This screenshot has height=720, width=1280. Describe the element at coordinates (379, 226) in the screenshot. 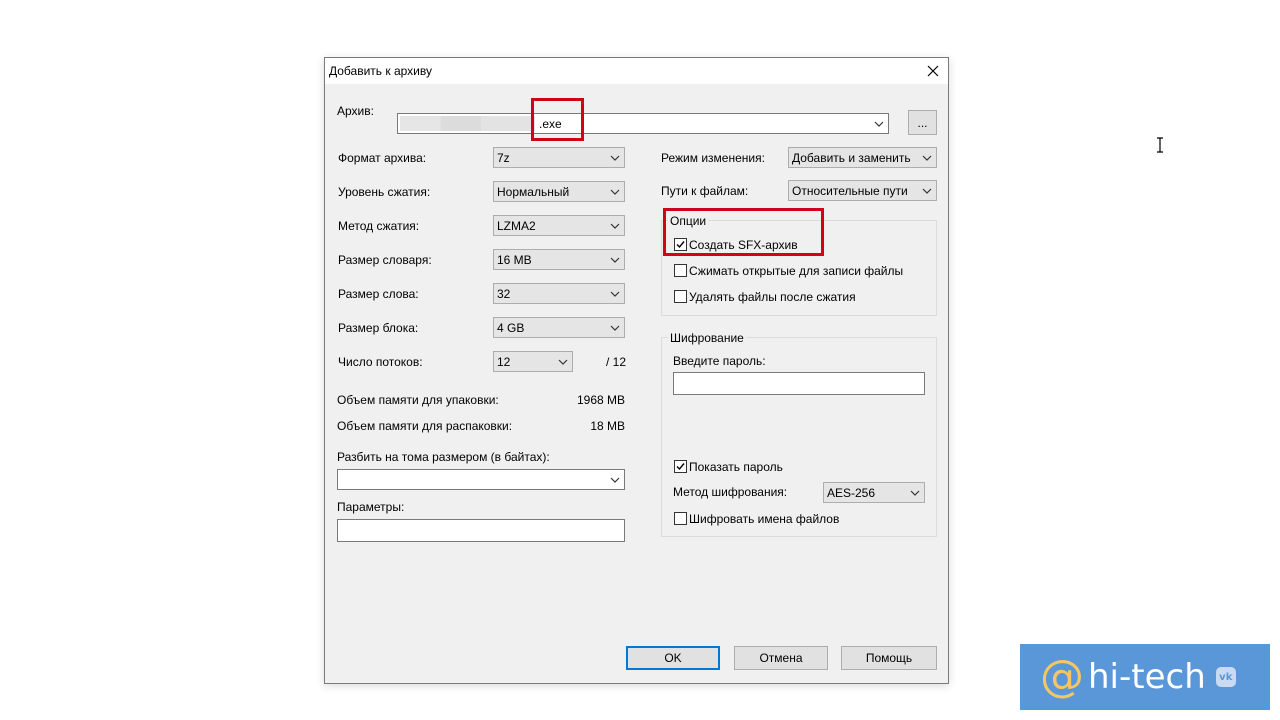

I see `method-label: Метод сжатия:` at that location.